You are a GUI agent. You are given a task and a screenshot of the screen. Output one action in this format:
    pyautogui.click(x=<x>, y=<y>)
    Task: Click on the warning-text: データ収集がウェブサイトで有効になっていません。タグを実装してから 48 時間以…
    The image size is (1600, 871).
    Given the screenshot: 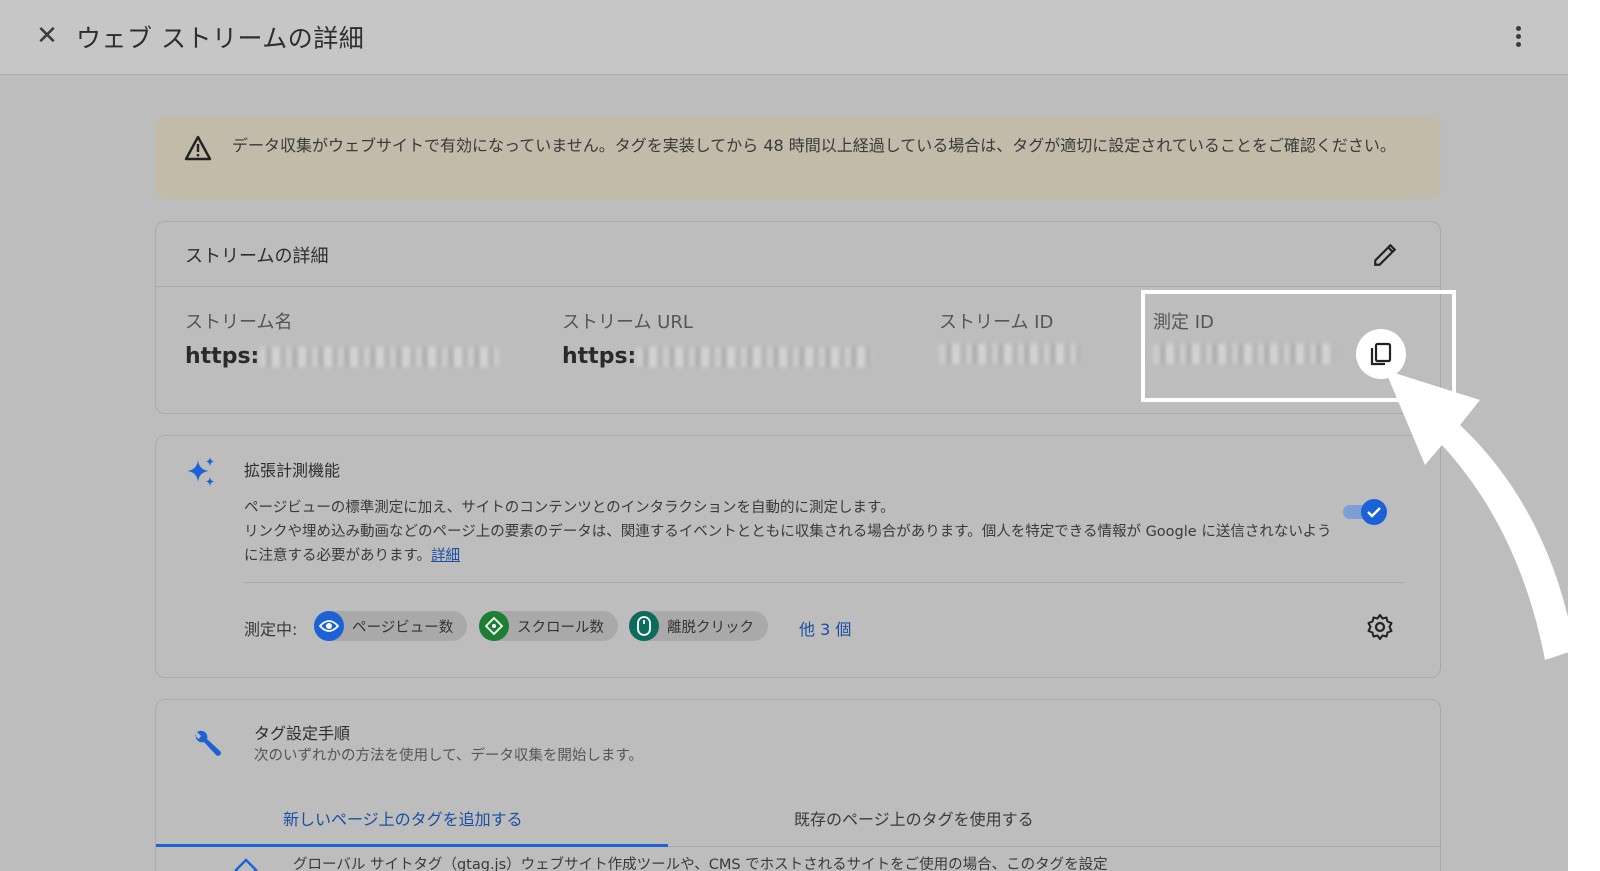 What is the action you would take?
    pyautogui.click(x=814, y=145)
    